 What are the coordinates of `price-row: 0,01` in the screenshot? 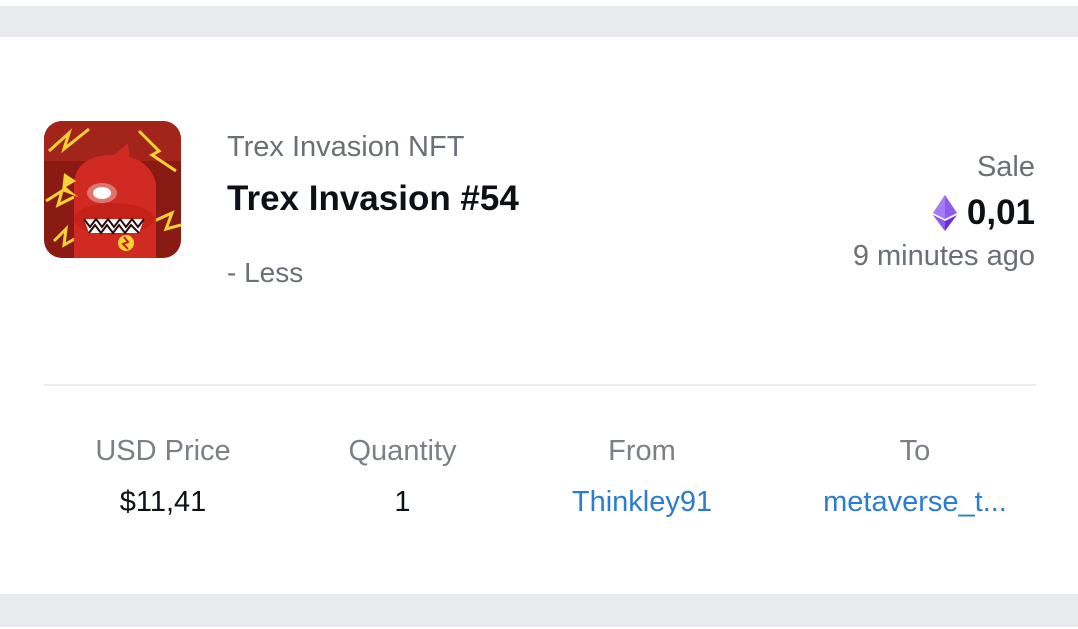 It's located at (983, 213).